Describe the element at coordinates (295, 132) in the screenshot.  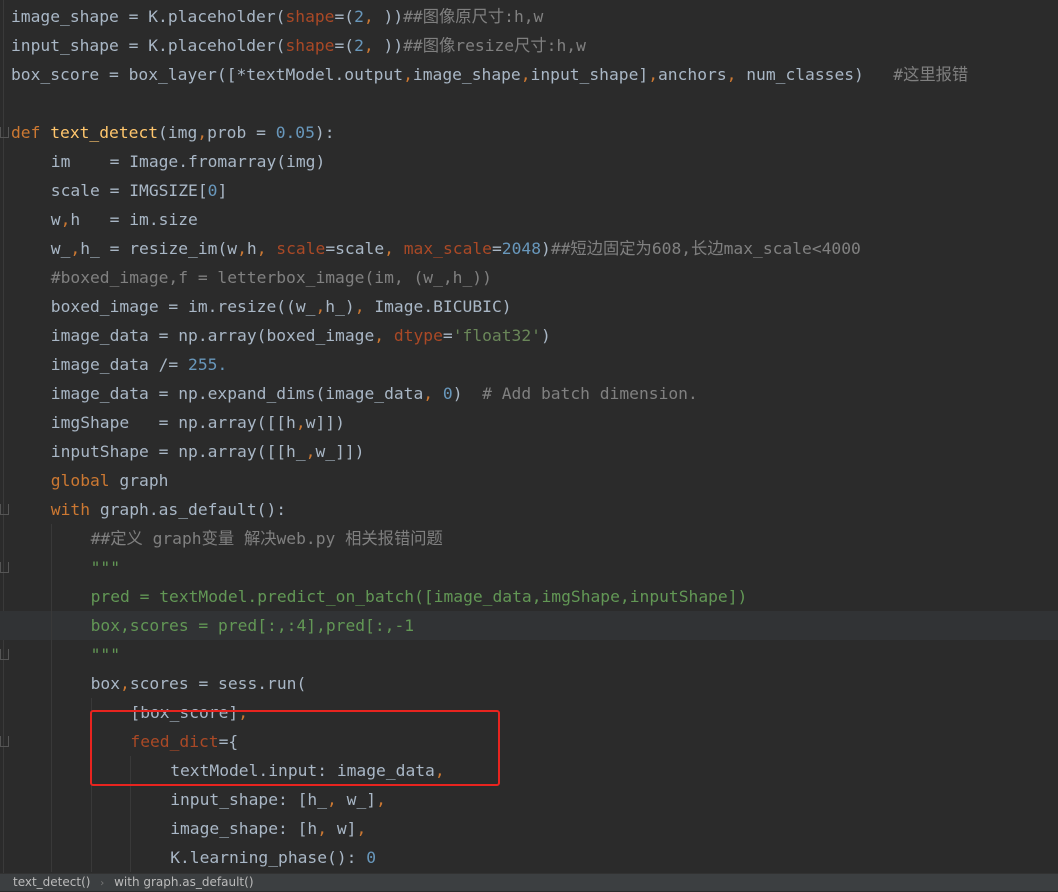
I see `code-token: 0.05` at that location.